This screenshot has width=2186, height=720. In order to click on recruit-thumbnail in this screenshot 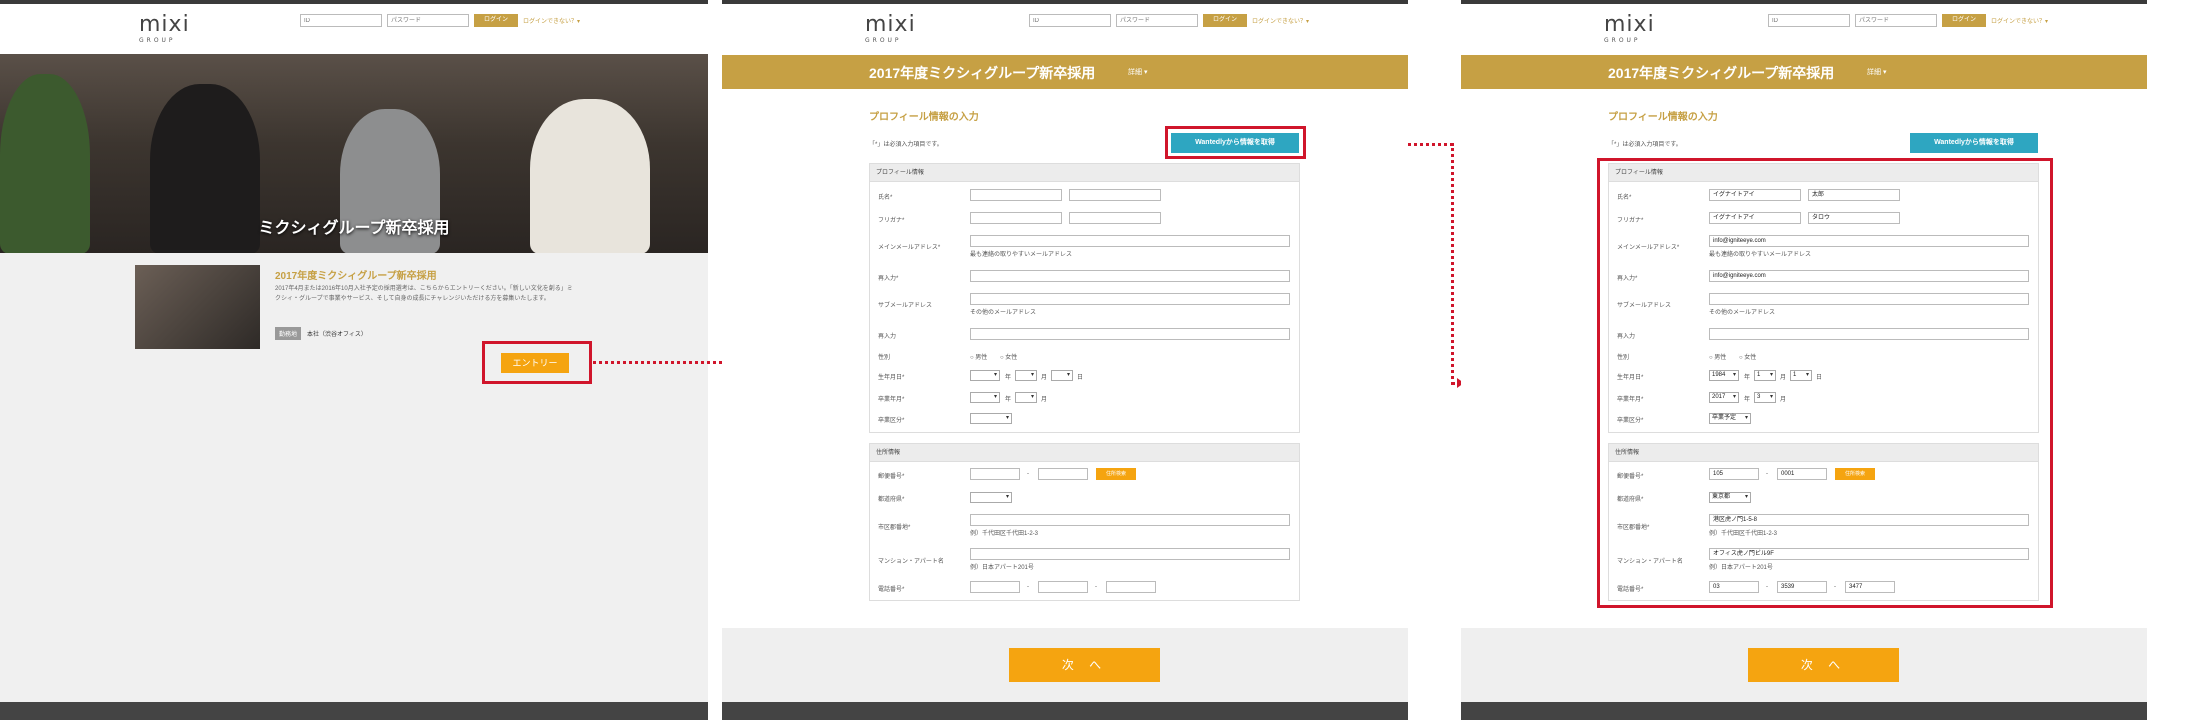, I will do `click(197, 307)`.